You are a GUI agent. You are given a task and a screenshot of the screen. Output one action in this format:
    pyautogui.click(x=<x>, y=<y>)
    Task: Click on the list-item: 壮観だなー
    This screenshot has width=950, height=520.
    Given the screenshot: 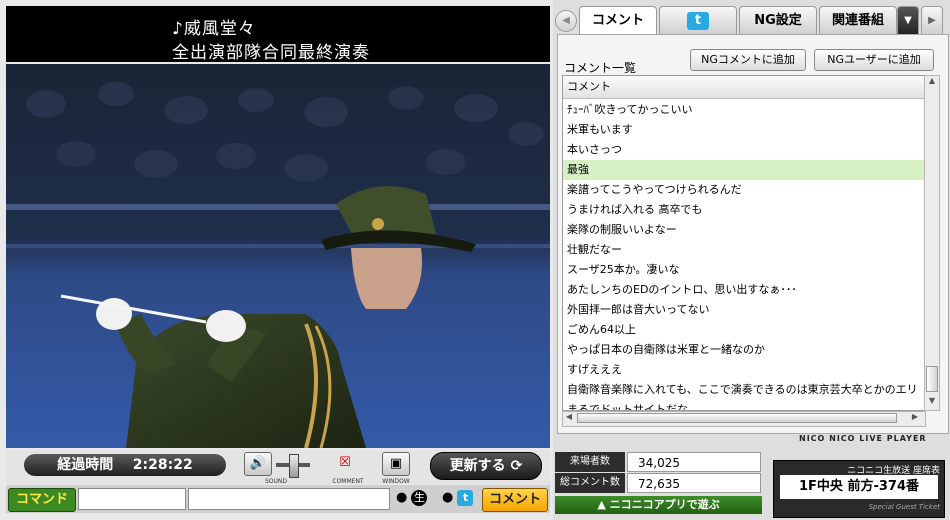 What is the action you would take?
    pyautogui.click(x=744, y=250)
    